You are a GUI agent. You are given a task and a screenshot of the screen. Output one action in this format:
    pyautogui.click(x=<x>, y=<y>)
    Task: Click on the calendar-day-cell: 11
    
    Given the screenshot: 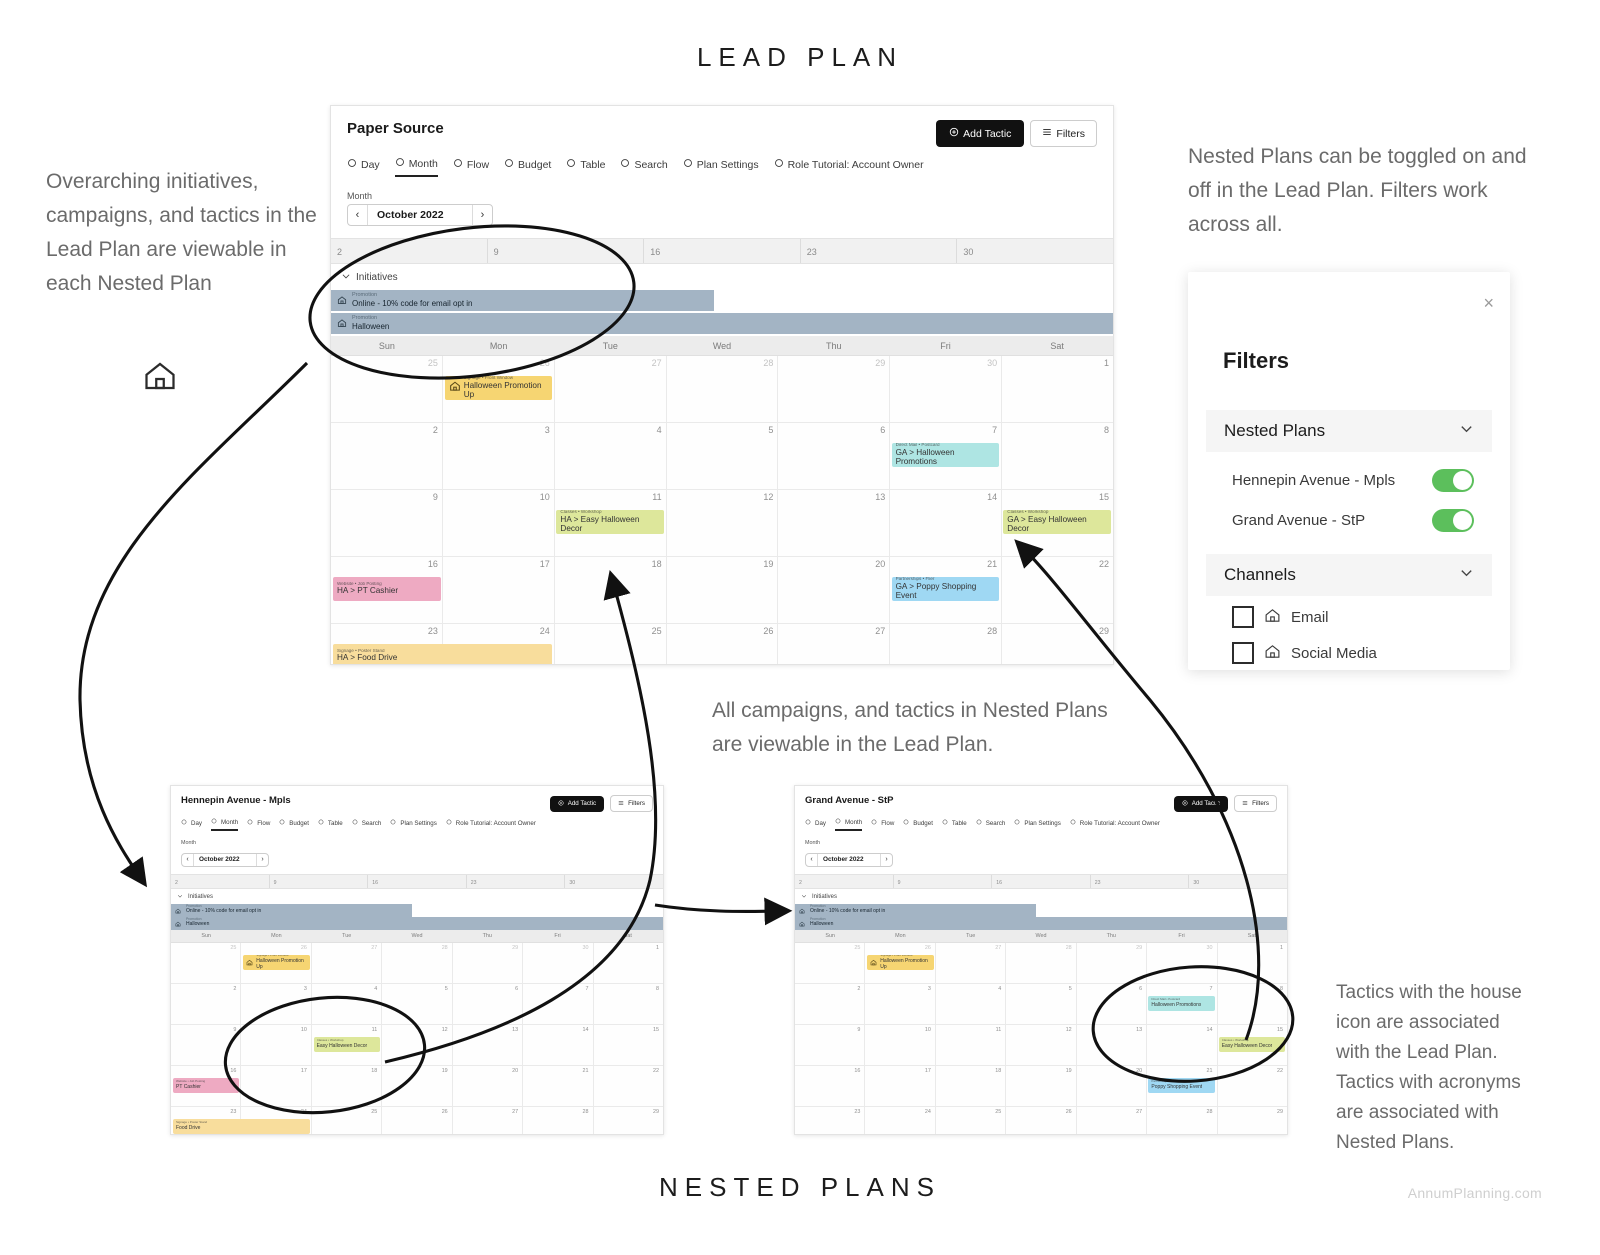 What is the action you would take?
    pyautogui.click(x=970, y=1044)
    